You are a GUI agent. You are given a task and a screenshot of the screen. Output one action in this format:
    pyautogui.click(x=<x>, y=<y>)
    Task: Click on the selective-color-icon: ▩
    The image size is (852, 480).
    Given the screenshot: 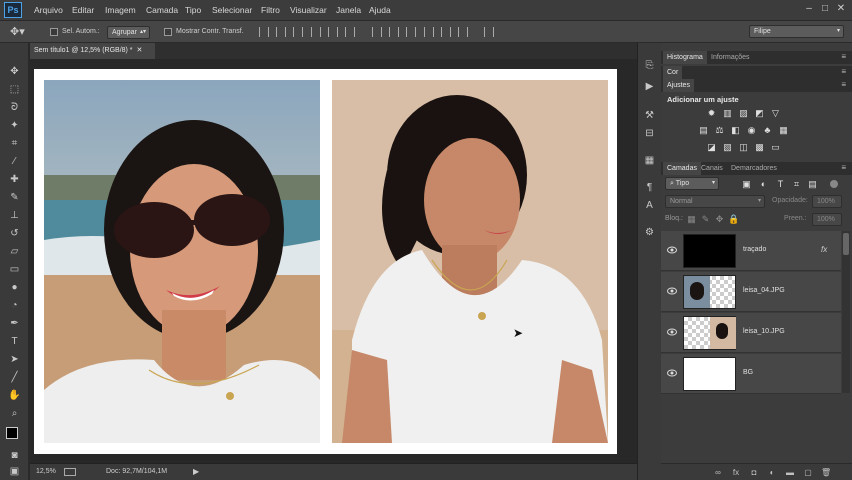 What is the action you would take?
    pyautogui.click(x=759, y=147)
    